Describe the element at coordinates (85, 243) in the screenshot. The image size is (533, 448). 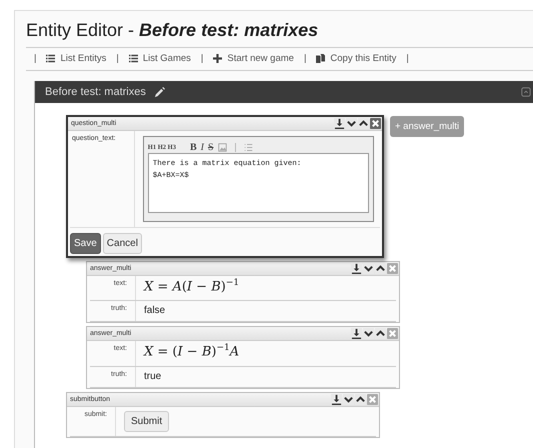
I see `save-button: Save` at that location.